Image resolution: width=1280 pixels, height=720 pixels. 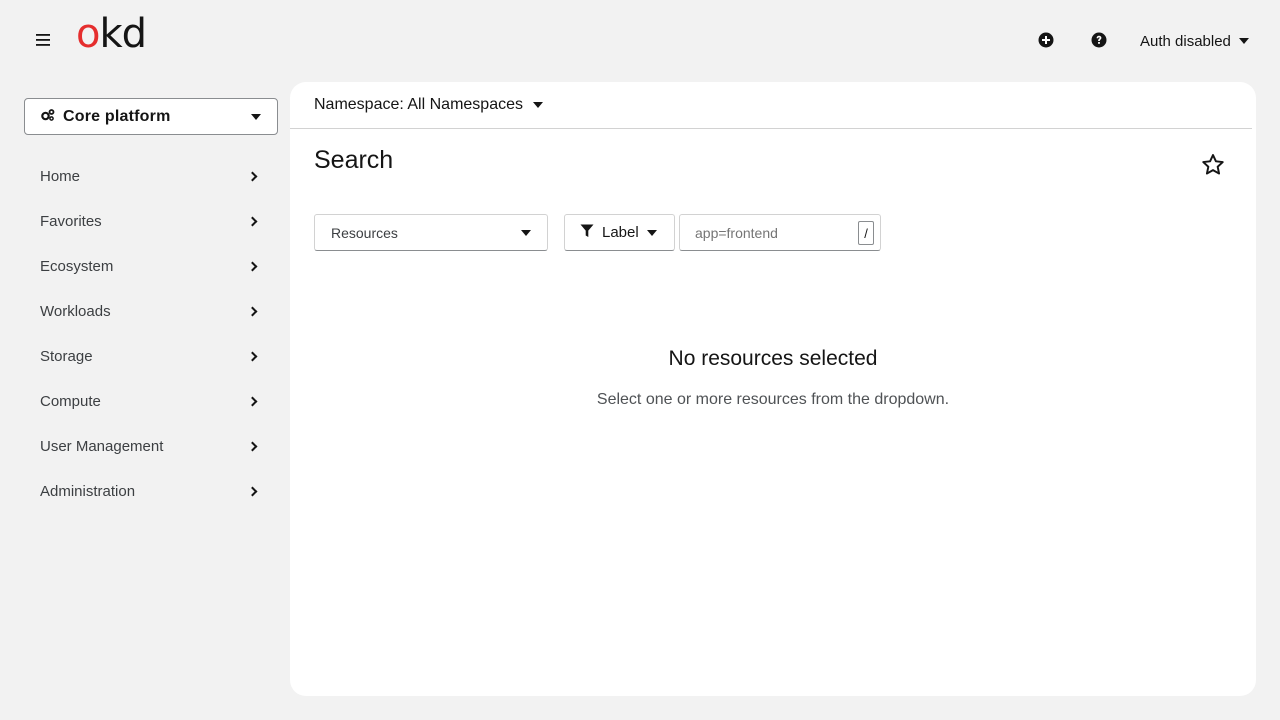 What do you see at coordinates (773, 358) in the screenshot?
I see `empty-state-title: No resources selected` at bounding box center [773, 358].